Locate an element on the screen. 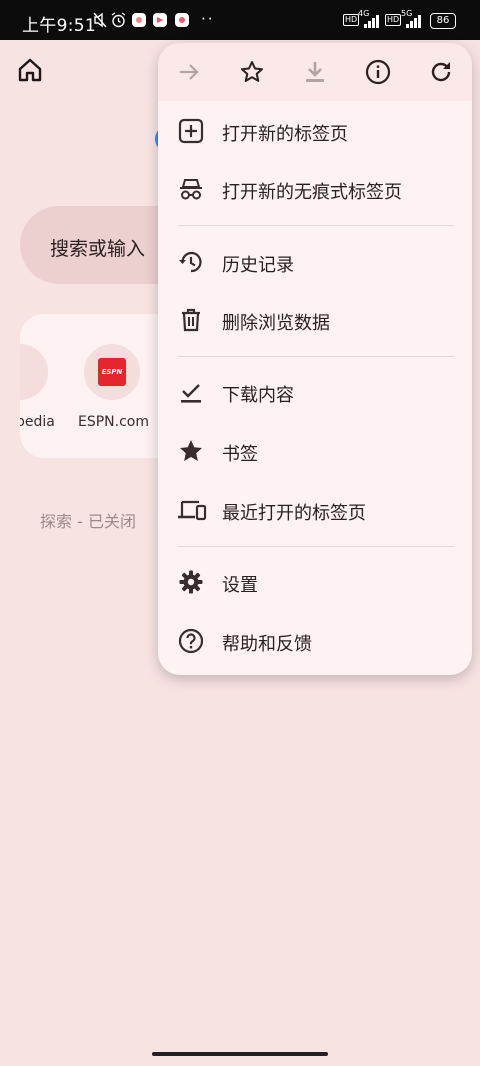 The width and height of the screenshot is (480, 1066). page-info-button is located at coordinates (378, 72).